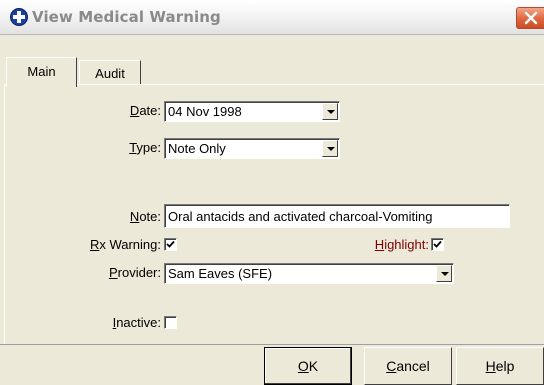 The height and width of the screenshot is (385, 544). Describe the element at coordinates (145, 110) in the screenshot. I see `date-label: Date:` at that location.